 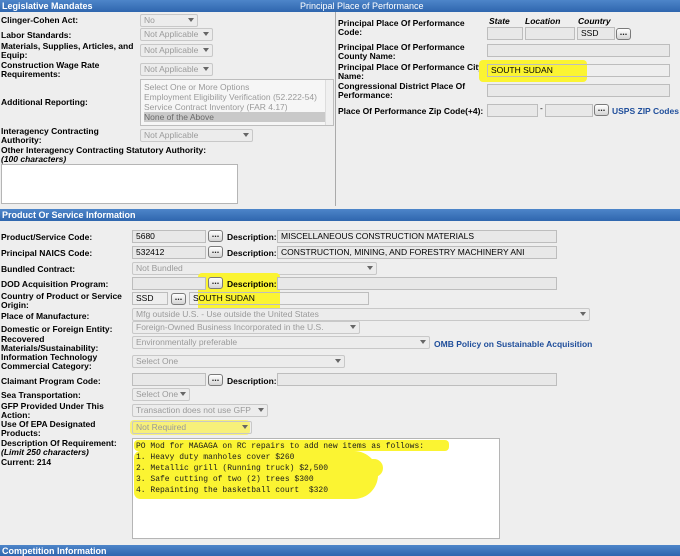 I want to click on additional-scrollbar, so click(x=329, y=102).